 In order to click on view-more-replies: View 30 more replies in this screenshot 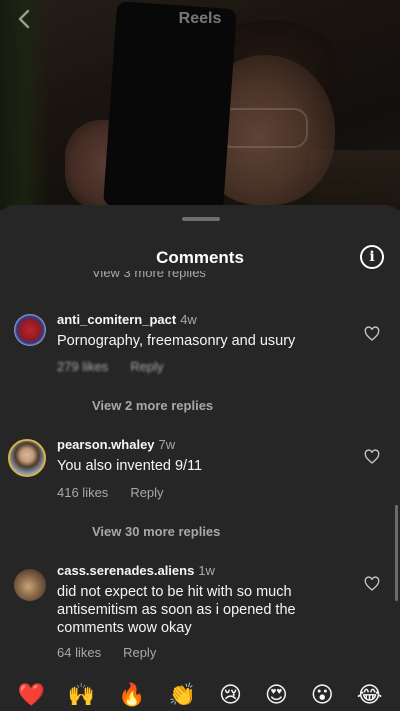, I will do `click(156, 531)`.